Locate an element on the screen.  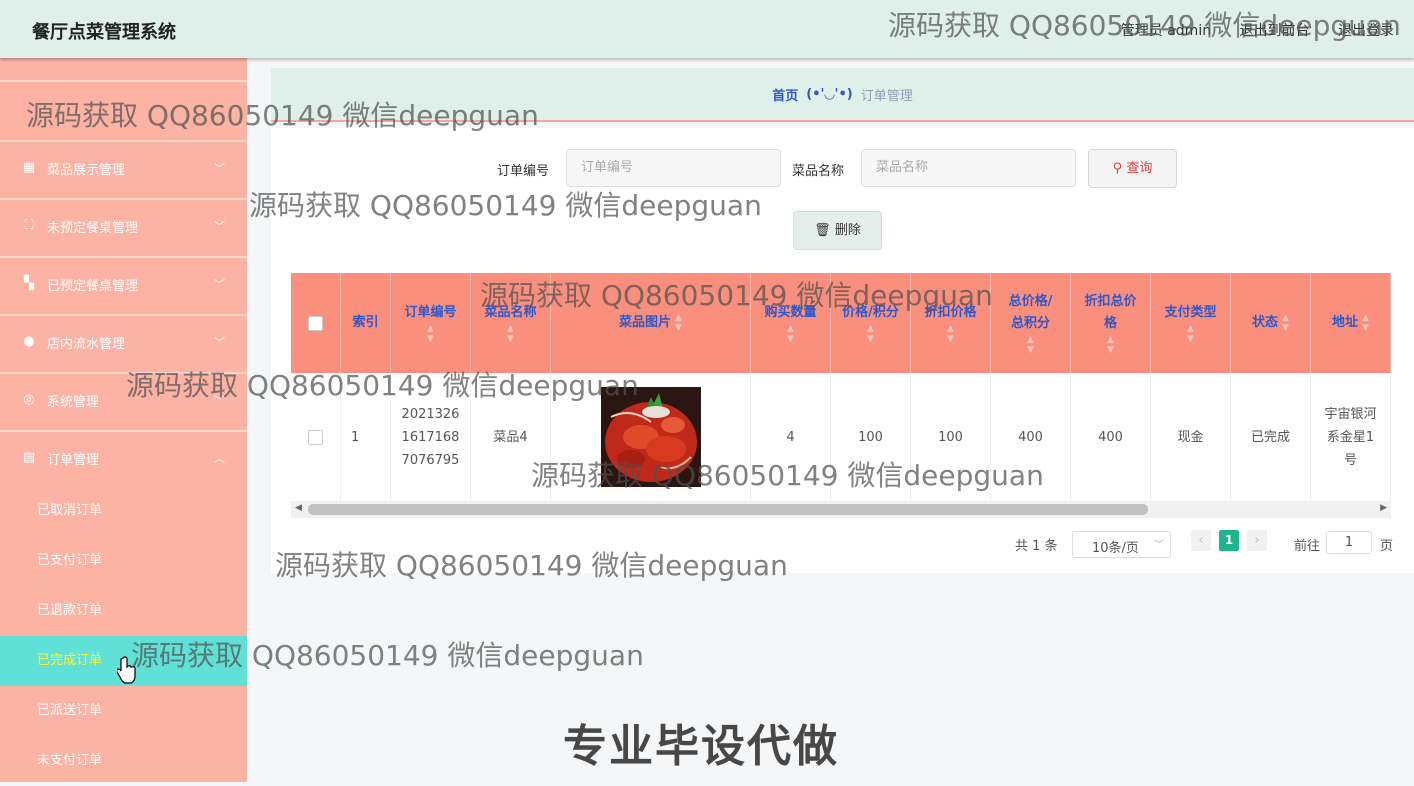
sidebar-sub-dispatched: 已派送订单 is located at coordinates (123, 711).